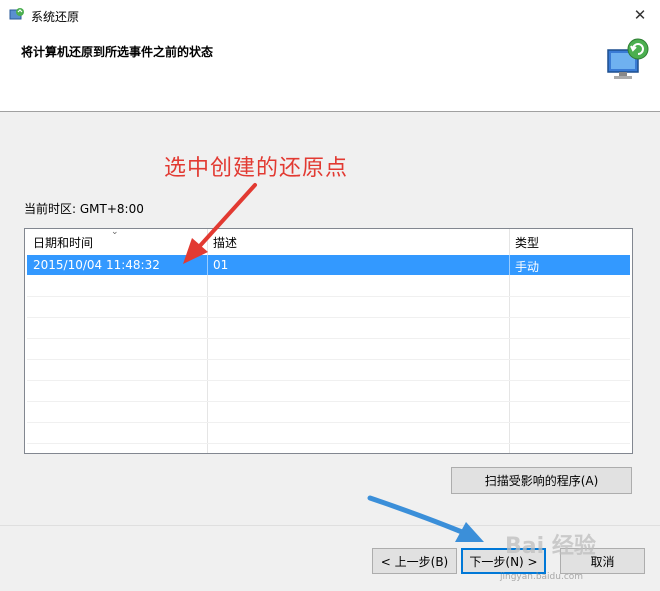 This screenshot has width=660, height=591. What do you see at coordinates (542, 577) in the screenshot?
I see `watermark-url: jingyan.baidu.com` at bounding box center [542, 577].